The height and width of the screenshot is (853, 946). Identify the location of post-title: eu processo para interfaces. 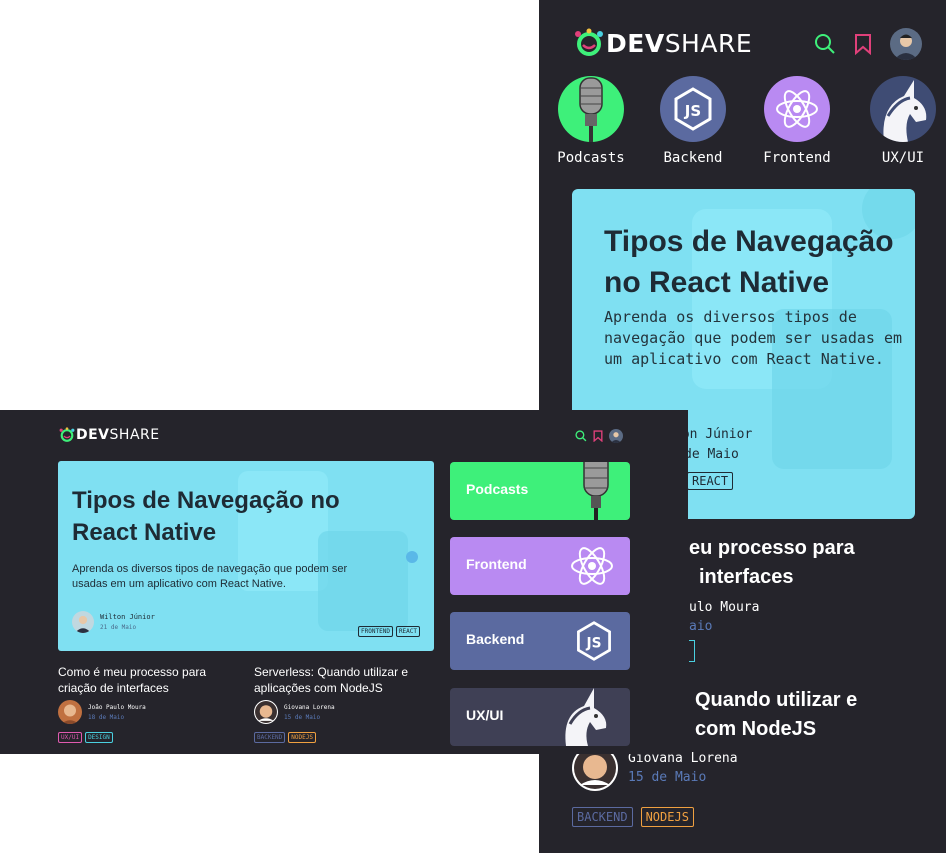
(772, 562).